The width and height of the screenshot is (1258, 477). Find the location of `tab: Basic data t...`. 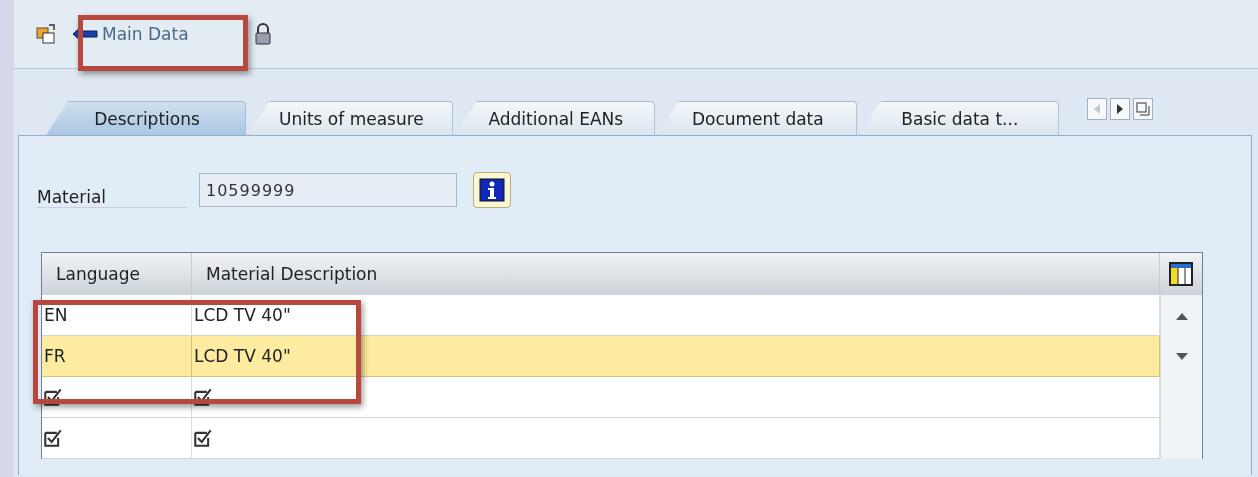

tab: Basic data t... is located at coordinates (958, 118).